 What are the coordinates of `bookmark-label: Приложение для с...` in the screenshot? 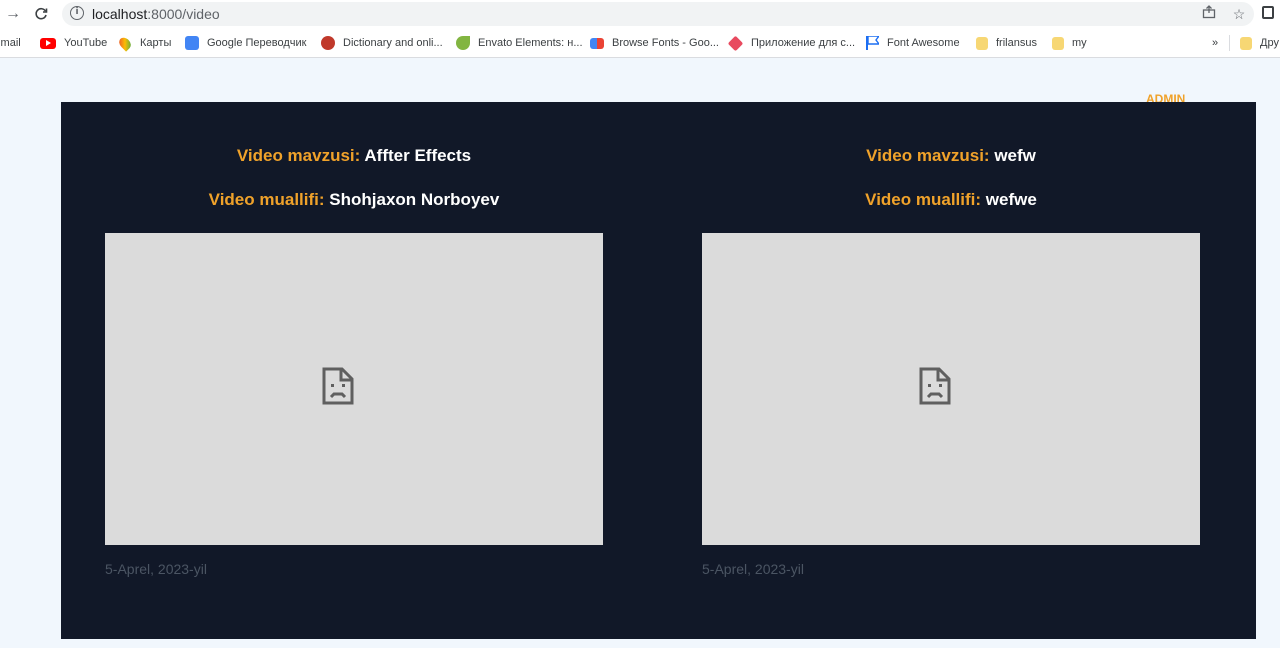 It's located at (803, 43).